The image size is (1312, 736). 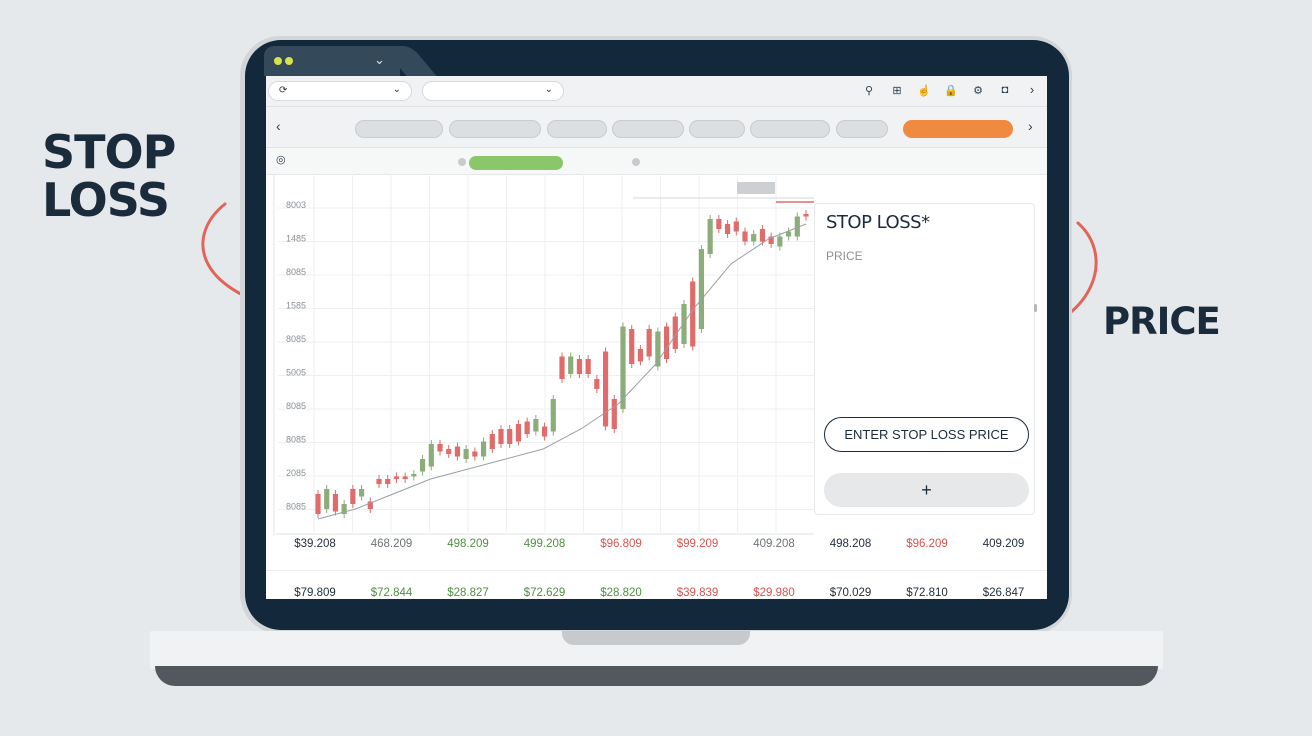 What do you see at coordinates (621, 593) in the screenshot?
I see `price-cell: $28.820` at bounding box center [621, 593].